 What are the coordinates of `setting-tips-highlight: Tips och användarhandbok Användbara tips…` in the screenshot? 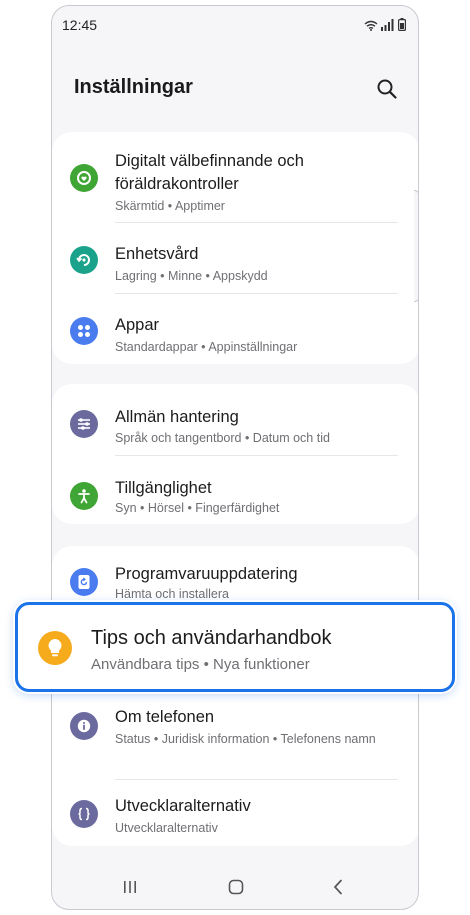 It's located at (235, 647).